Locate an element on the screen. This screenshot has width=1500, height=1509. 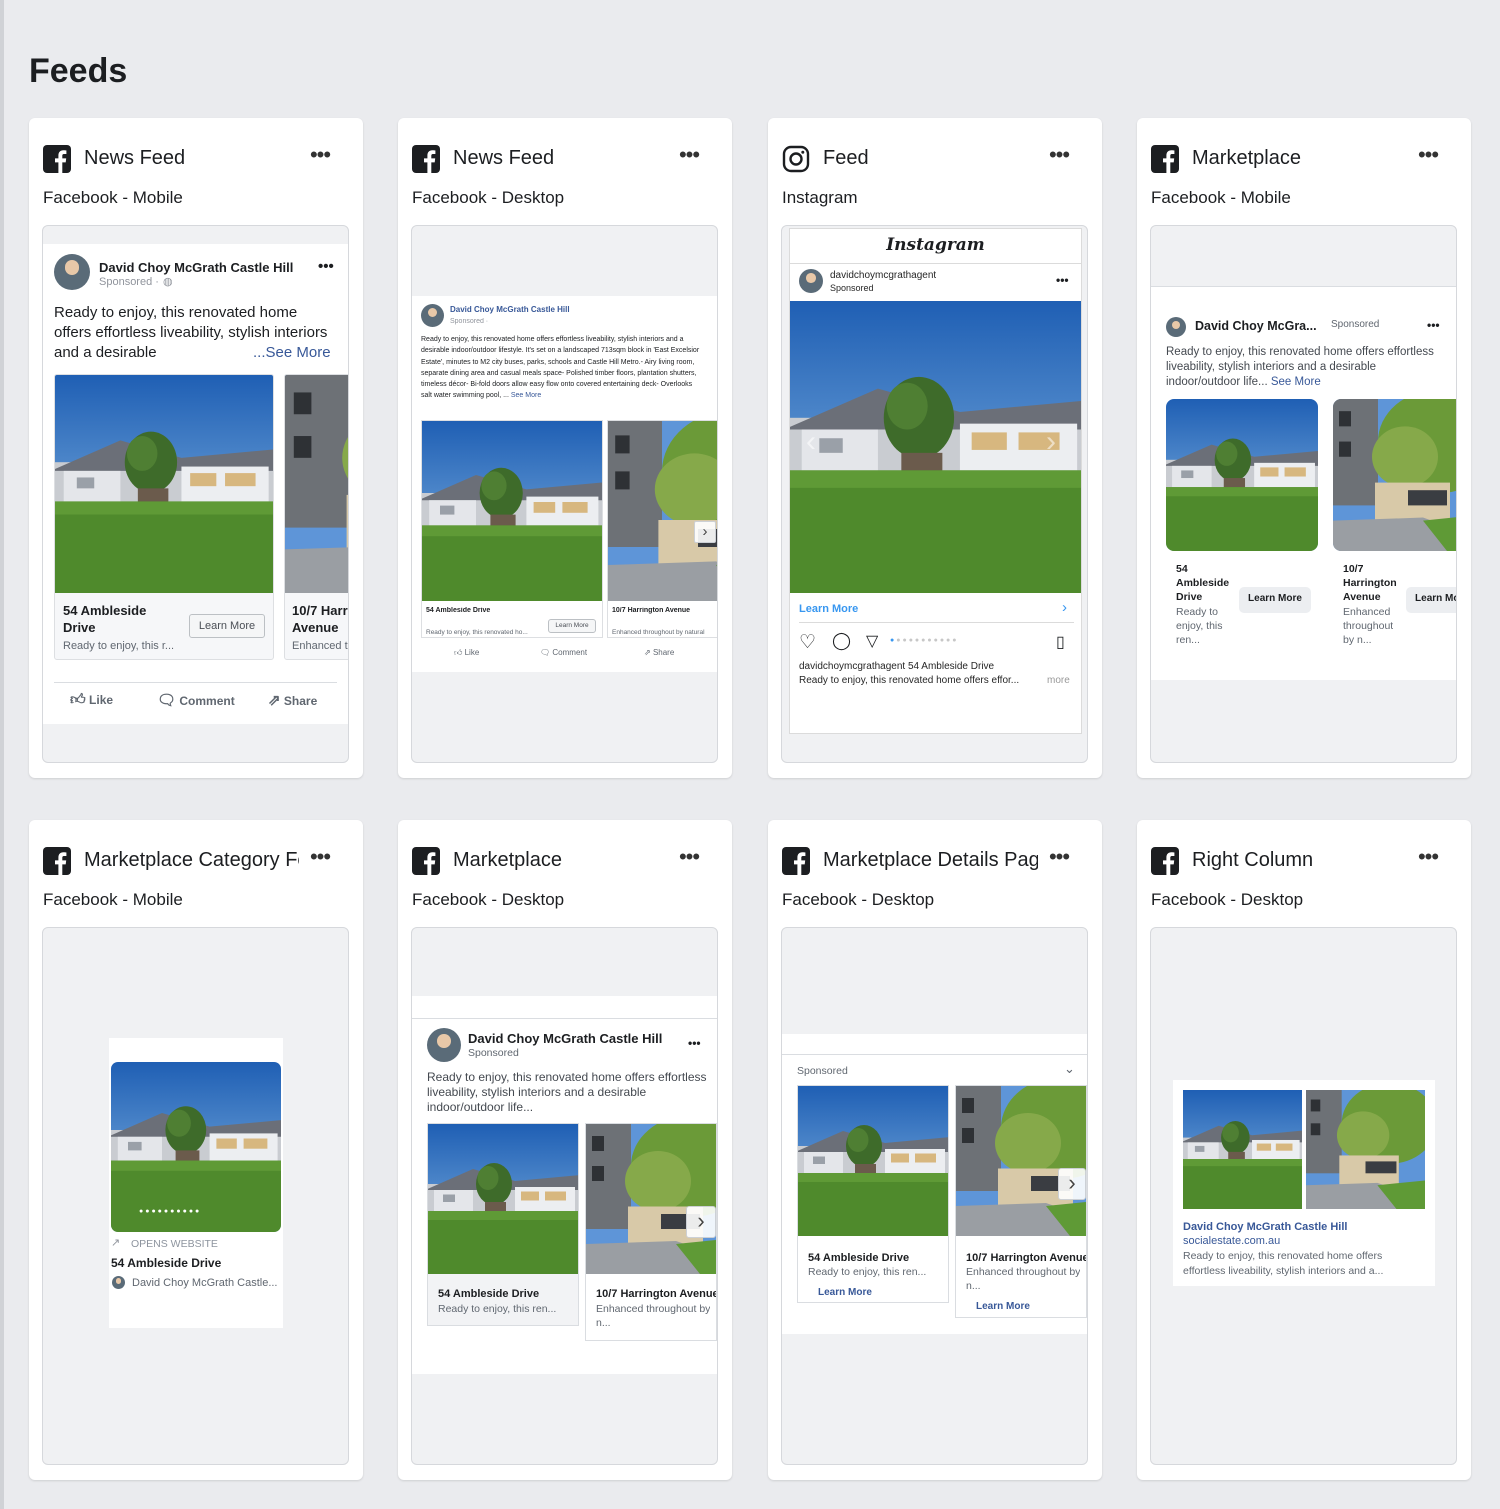
card-header: Feed ••• is located at coordinates (935, 159).